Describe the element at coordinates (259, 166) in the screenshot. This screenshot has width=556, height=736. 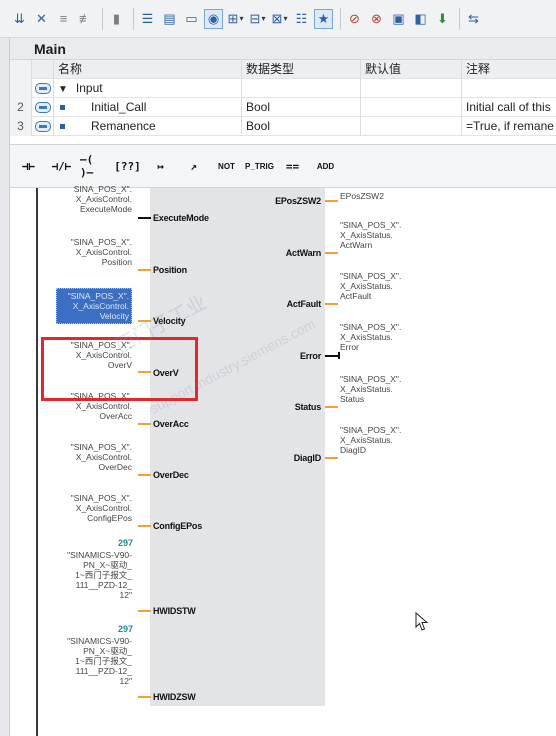
I see `p-trig-button: P_TRIG` at that location.